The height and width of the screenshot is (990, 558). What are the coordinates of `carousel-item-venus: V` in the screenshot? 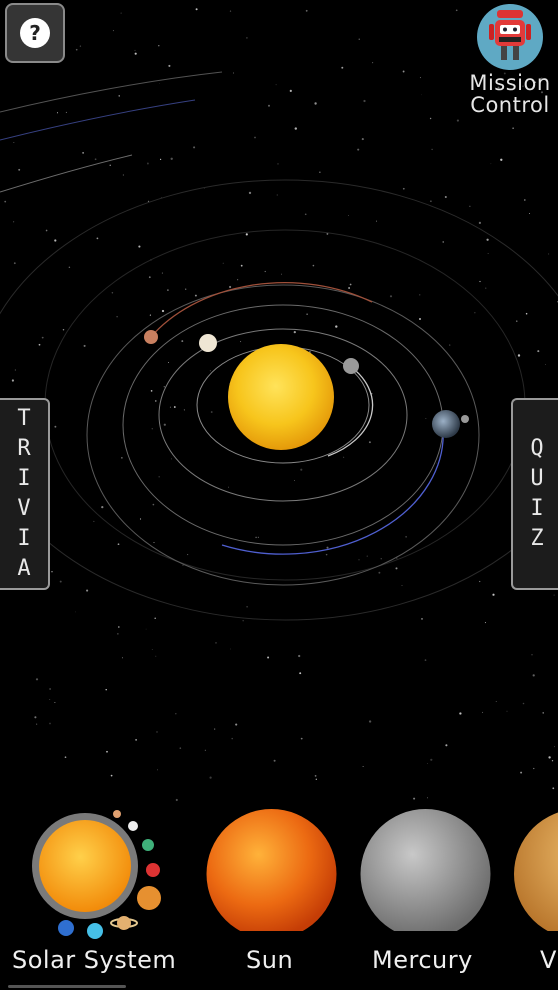 It's located at (536, 895).